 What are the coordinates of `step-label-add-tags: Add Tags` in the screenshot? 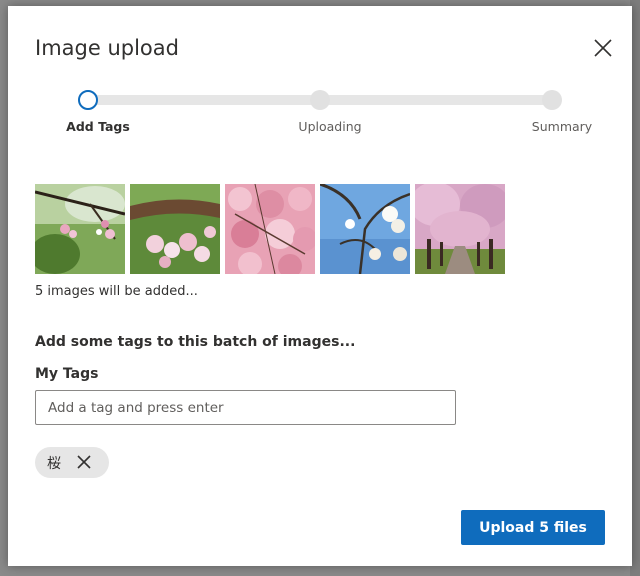 It's located at (98, 126).